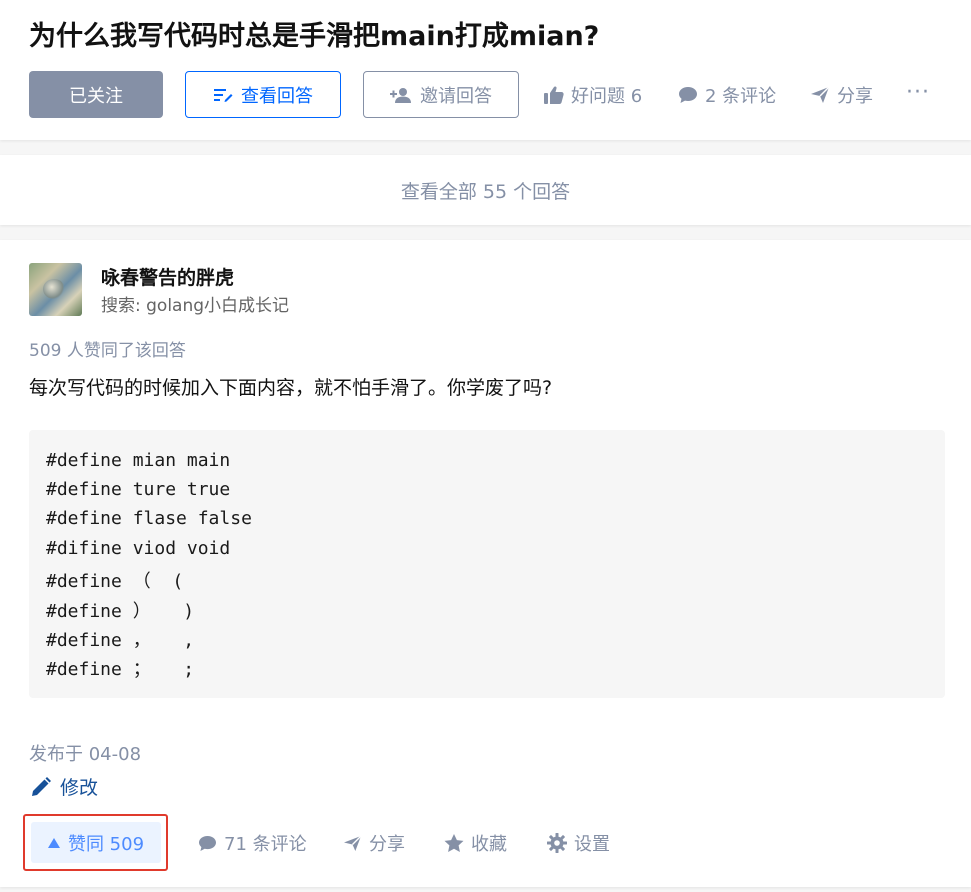  I want to click on avatar, so click(55, 289).